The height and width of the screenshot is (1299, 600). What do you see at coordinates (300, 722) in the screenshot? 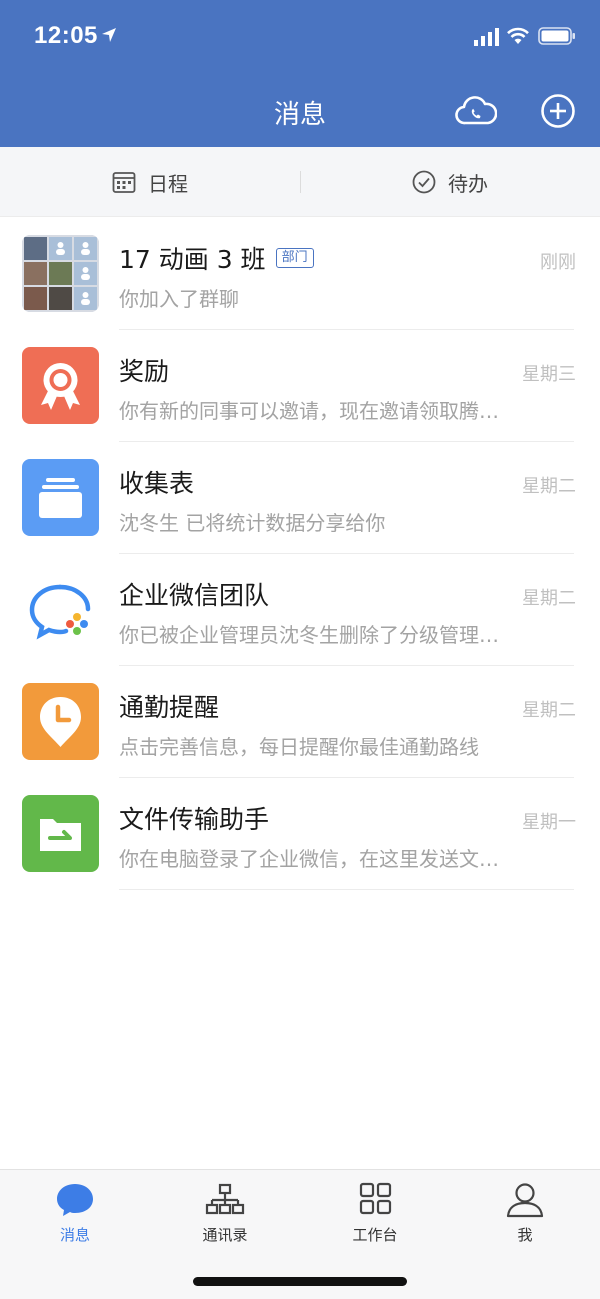
I see `chat-row: 通勤提醒 点击完善信息，每日提醒你最佳通勤路线 星期二` at bounding box center [300, 722].